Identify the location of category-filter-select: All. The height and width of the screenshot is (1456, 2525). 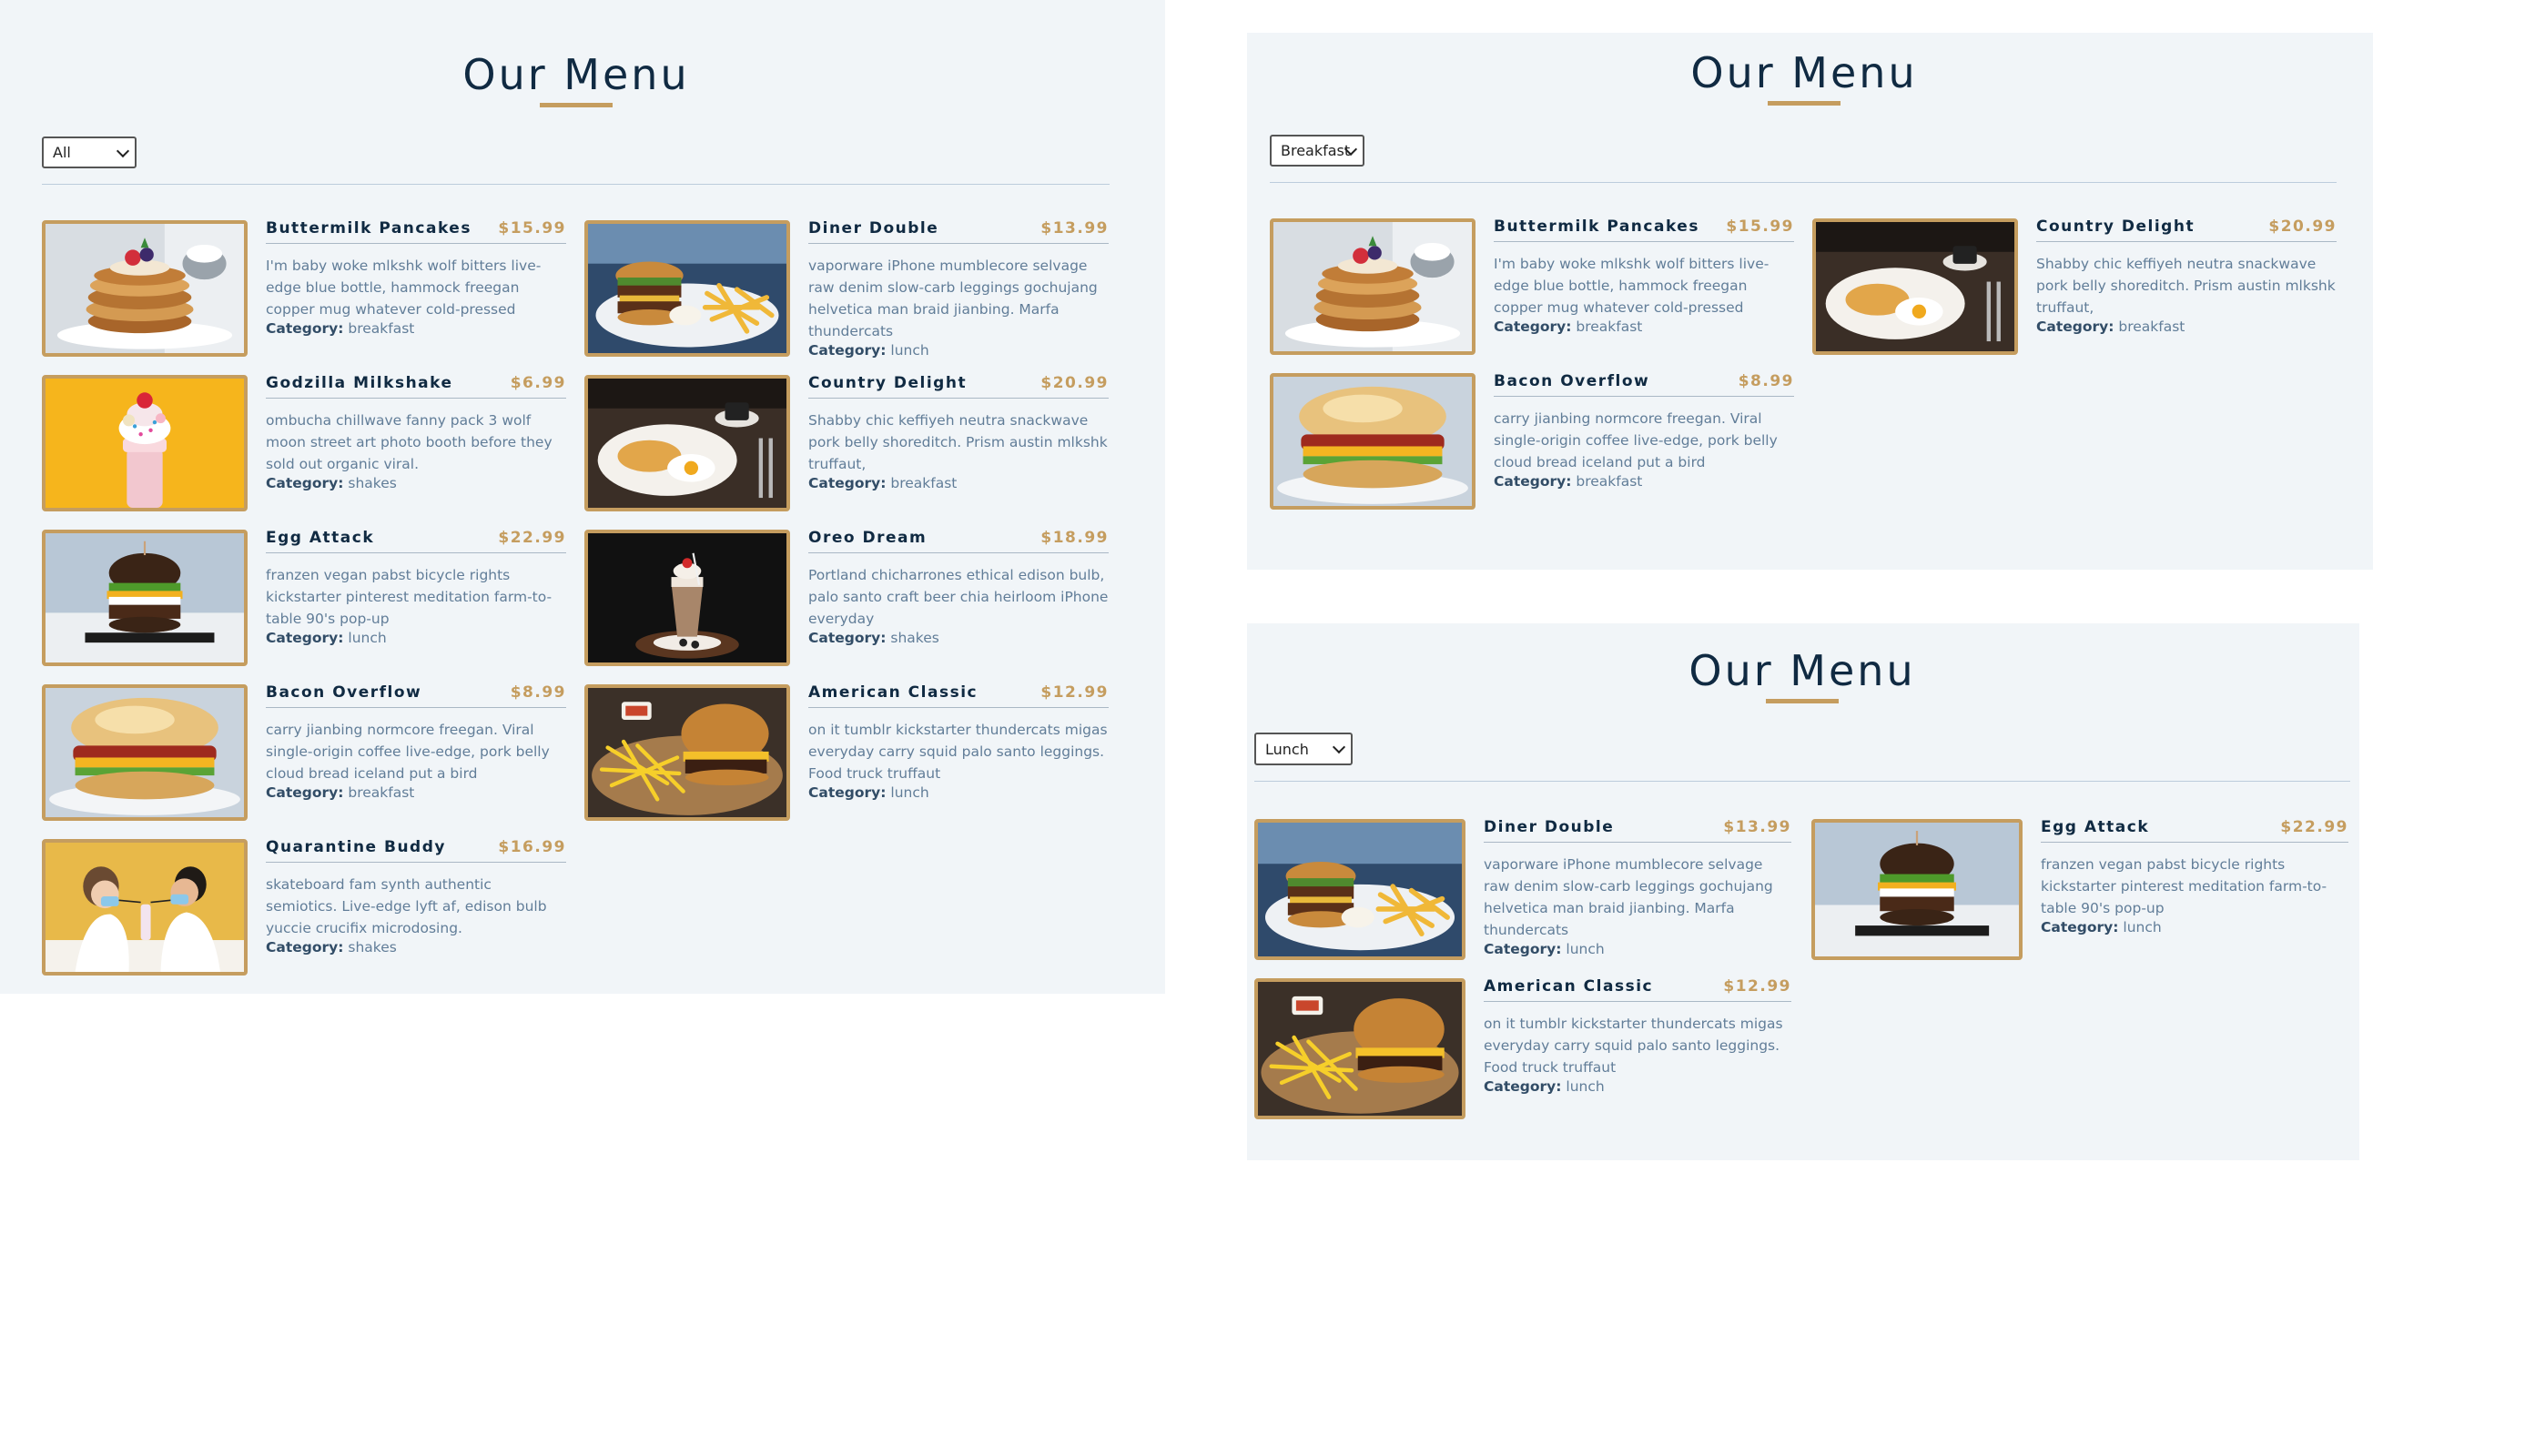
(90, 152).